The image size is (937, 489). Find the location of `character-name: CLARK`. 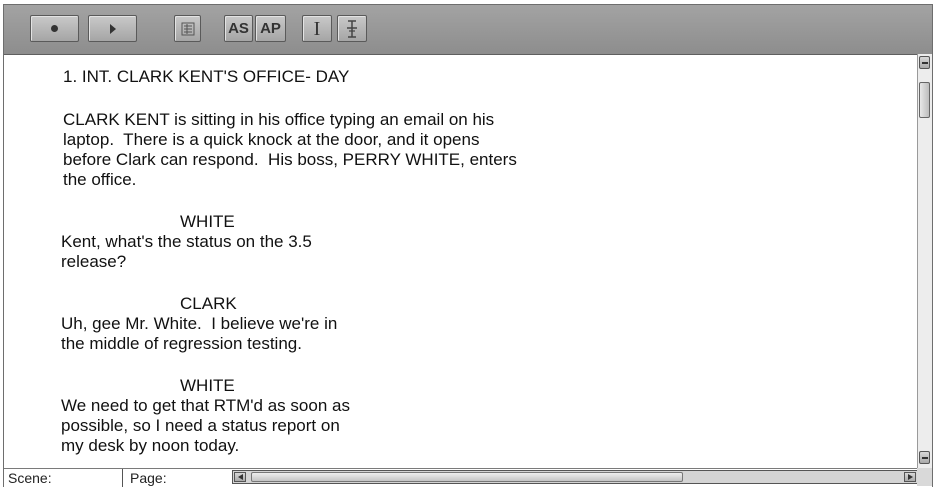

character-name: CLARK is located at coordinates (208, 303).